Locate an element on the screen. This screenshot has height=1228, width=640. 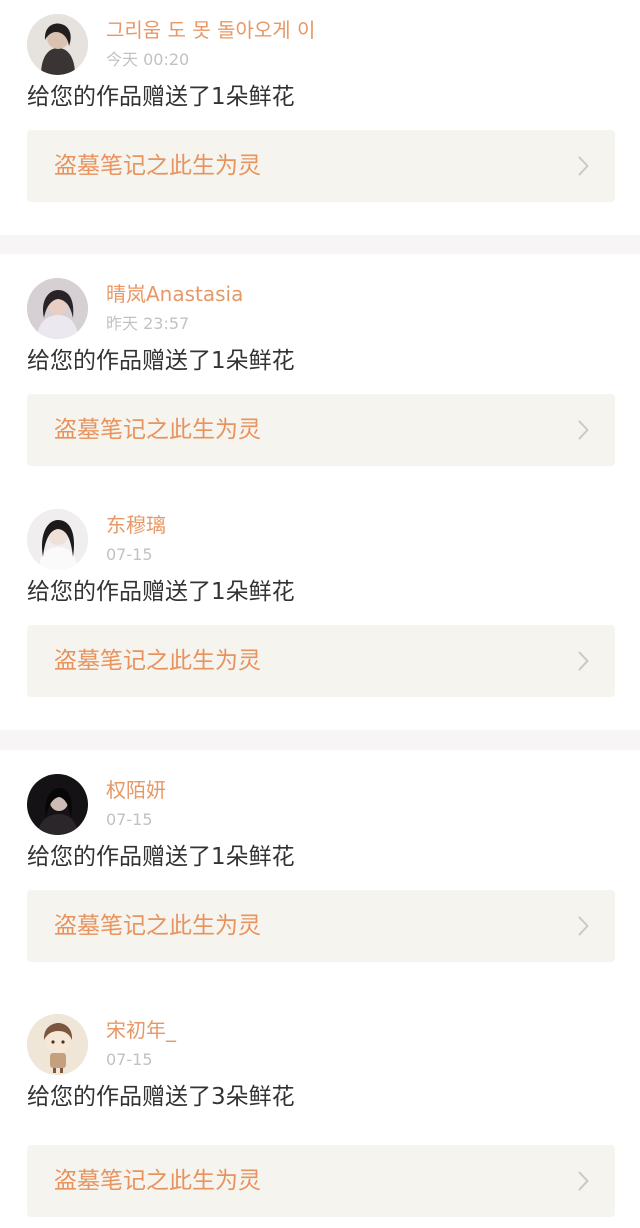
timestamp: 今天 00:20 is located at coordinates (148, 59).